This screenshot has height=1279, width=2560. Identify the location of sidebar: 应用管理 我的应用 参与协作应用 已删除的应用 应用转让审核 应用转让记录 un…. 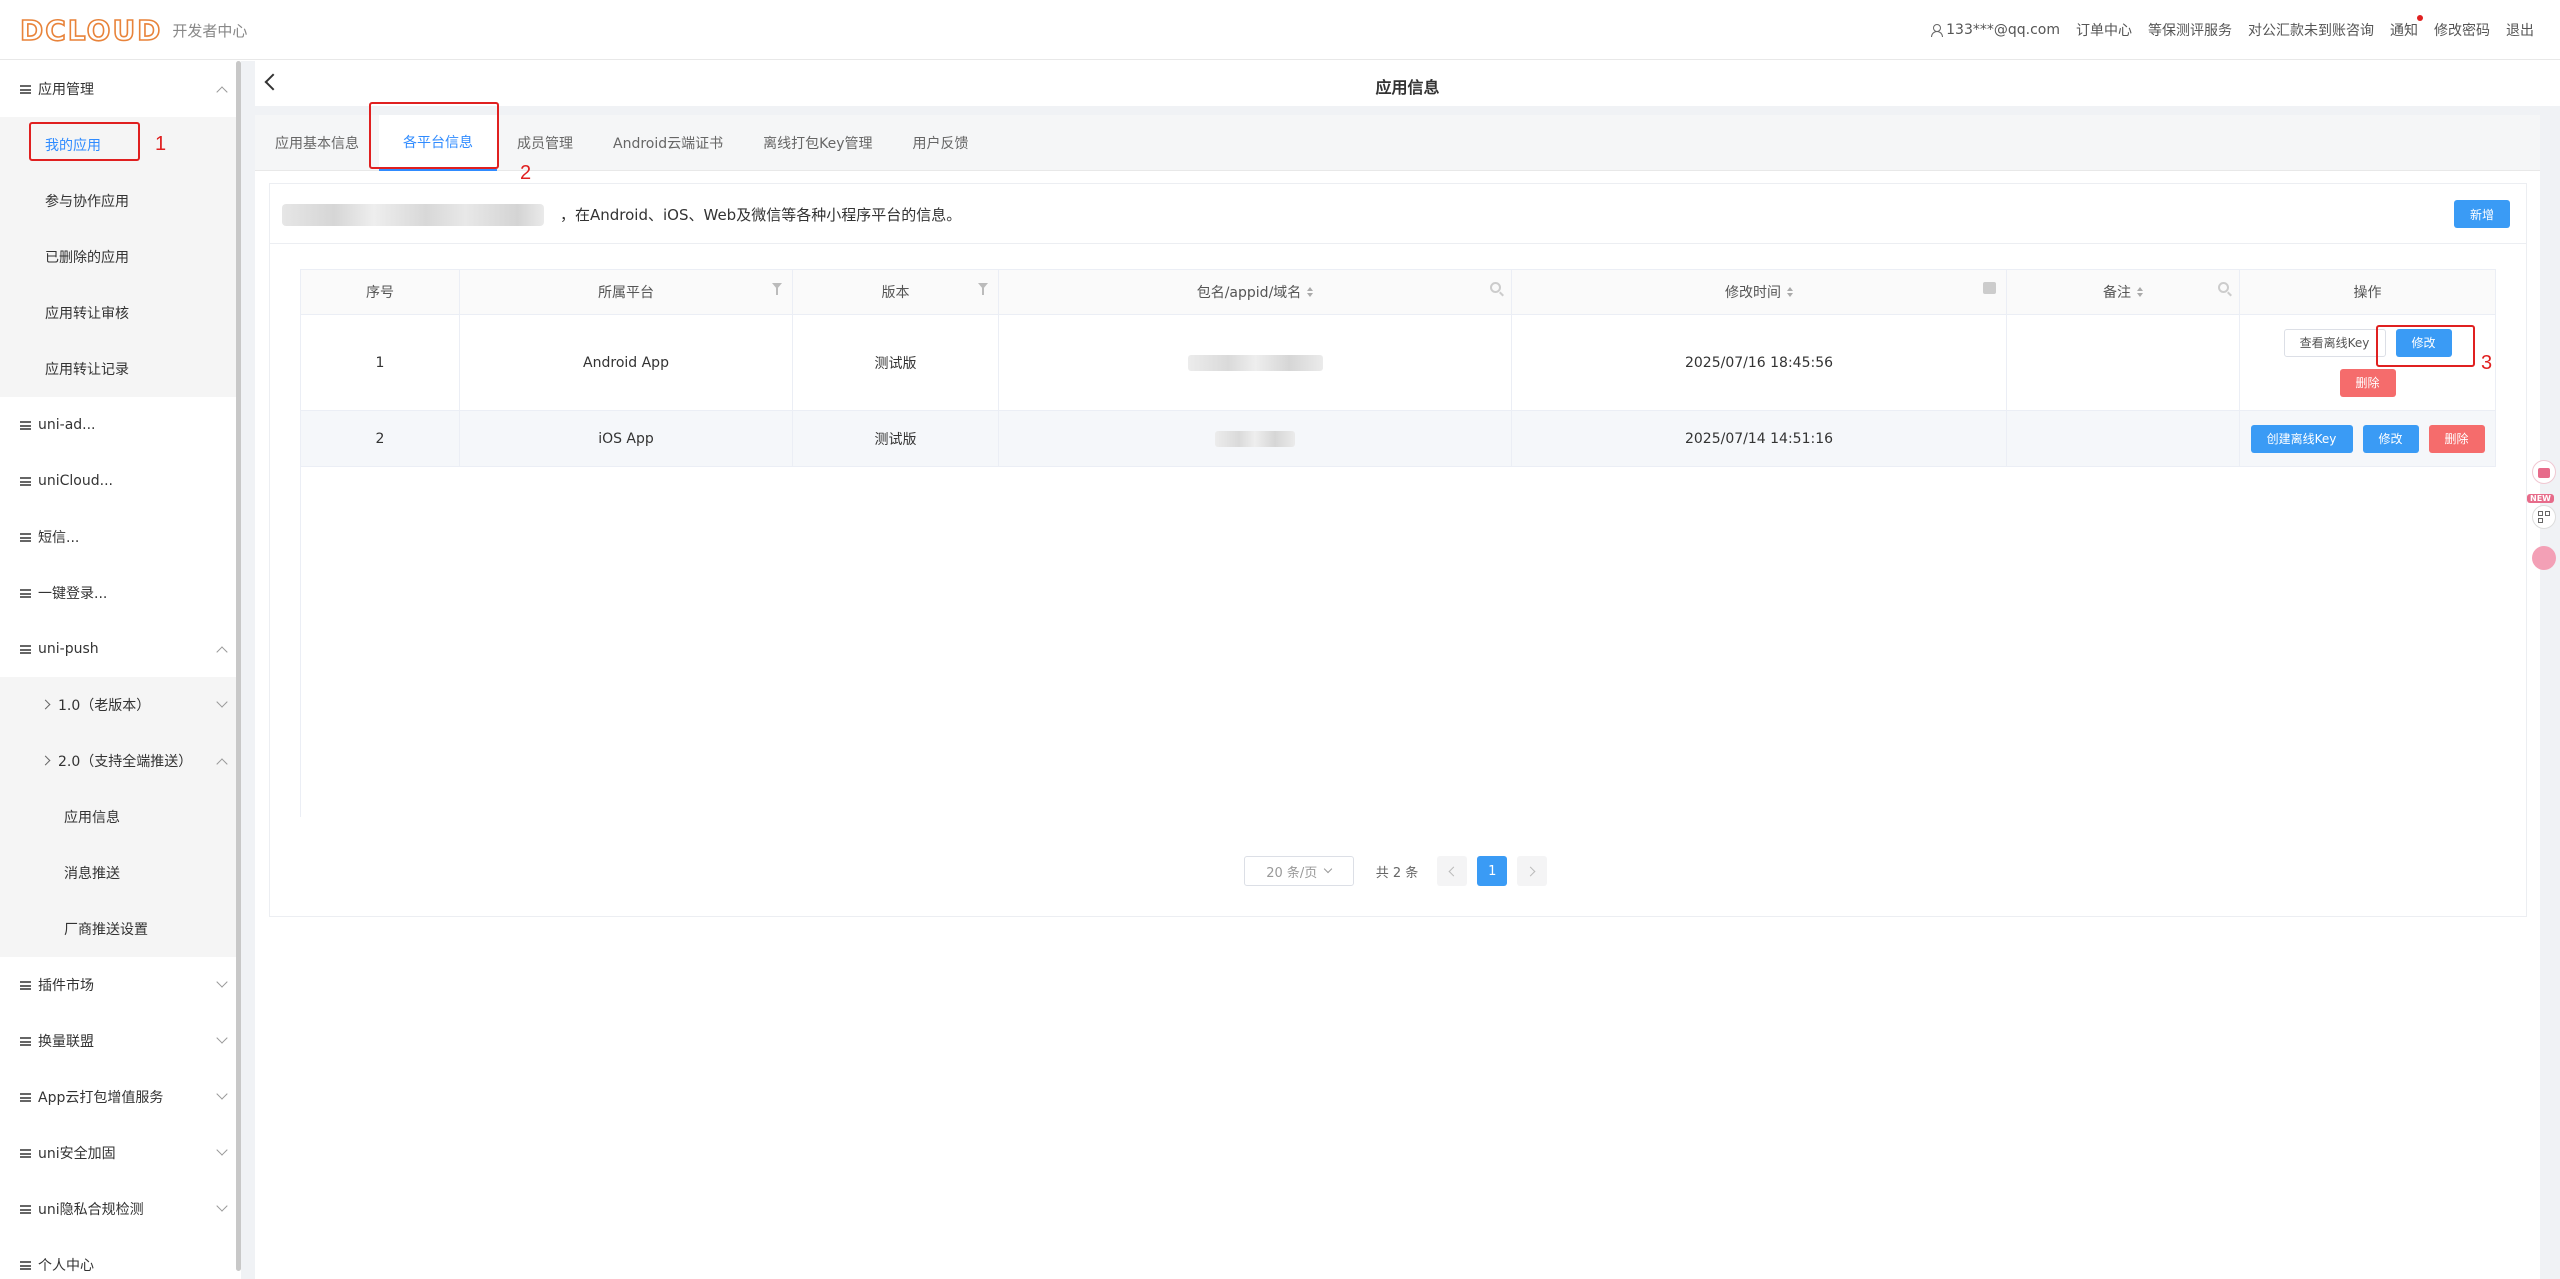
(118, 670).